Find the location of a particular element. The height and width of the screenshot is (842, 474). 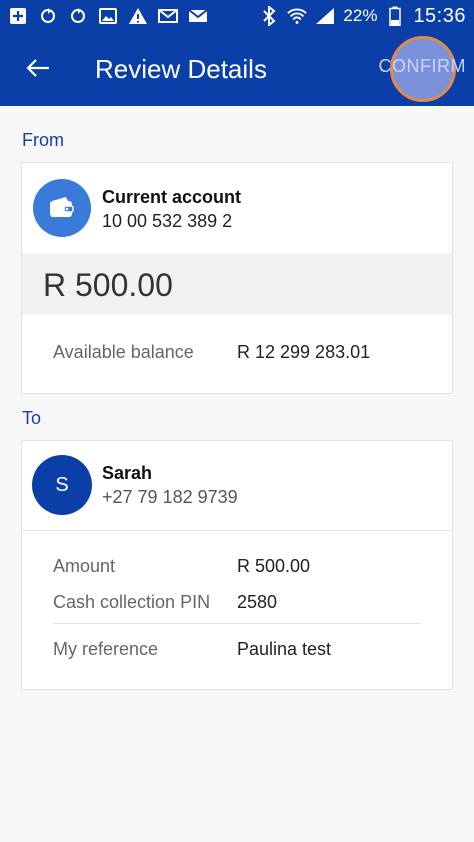

account-name: Current account is located at coordinates (172, 197).